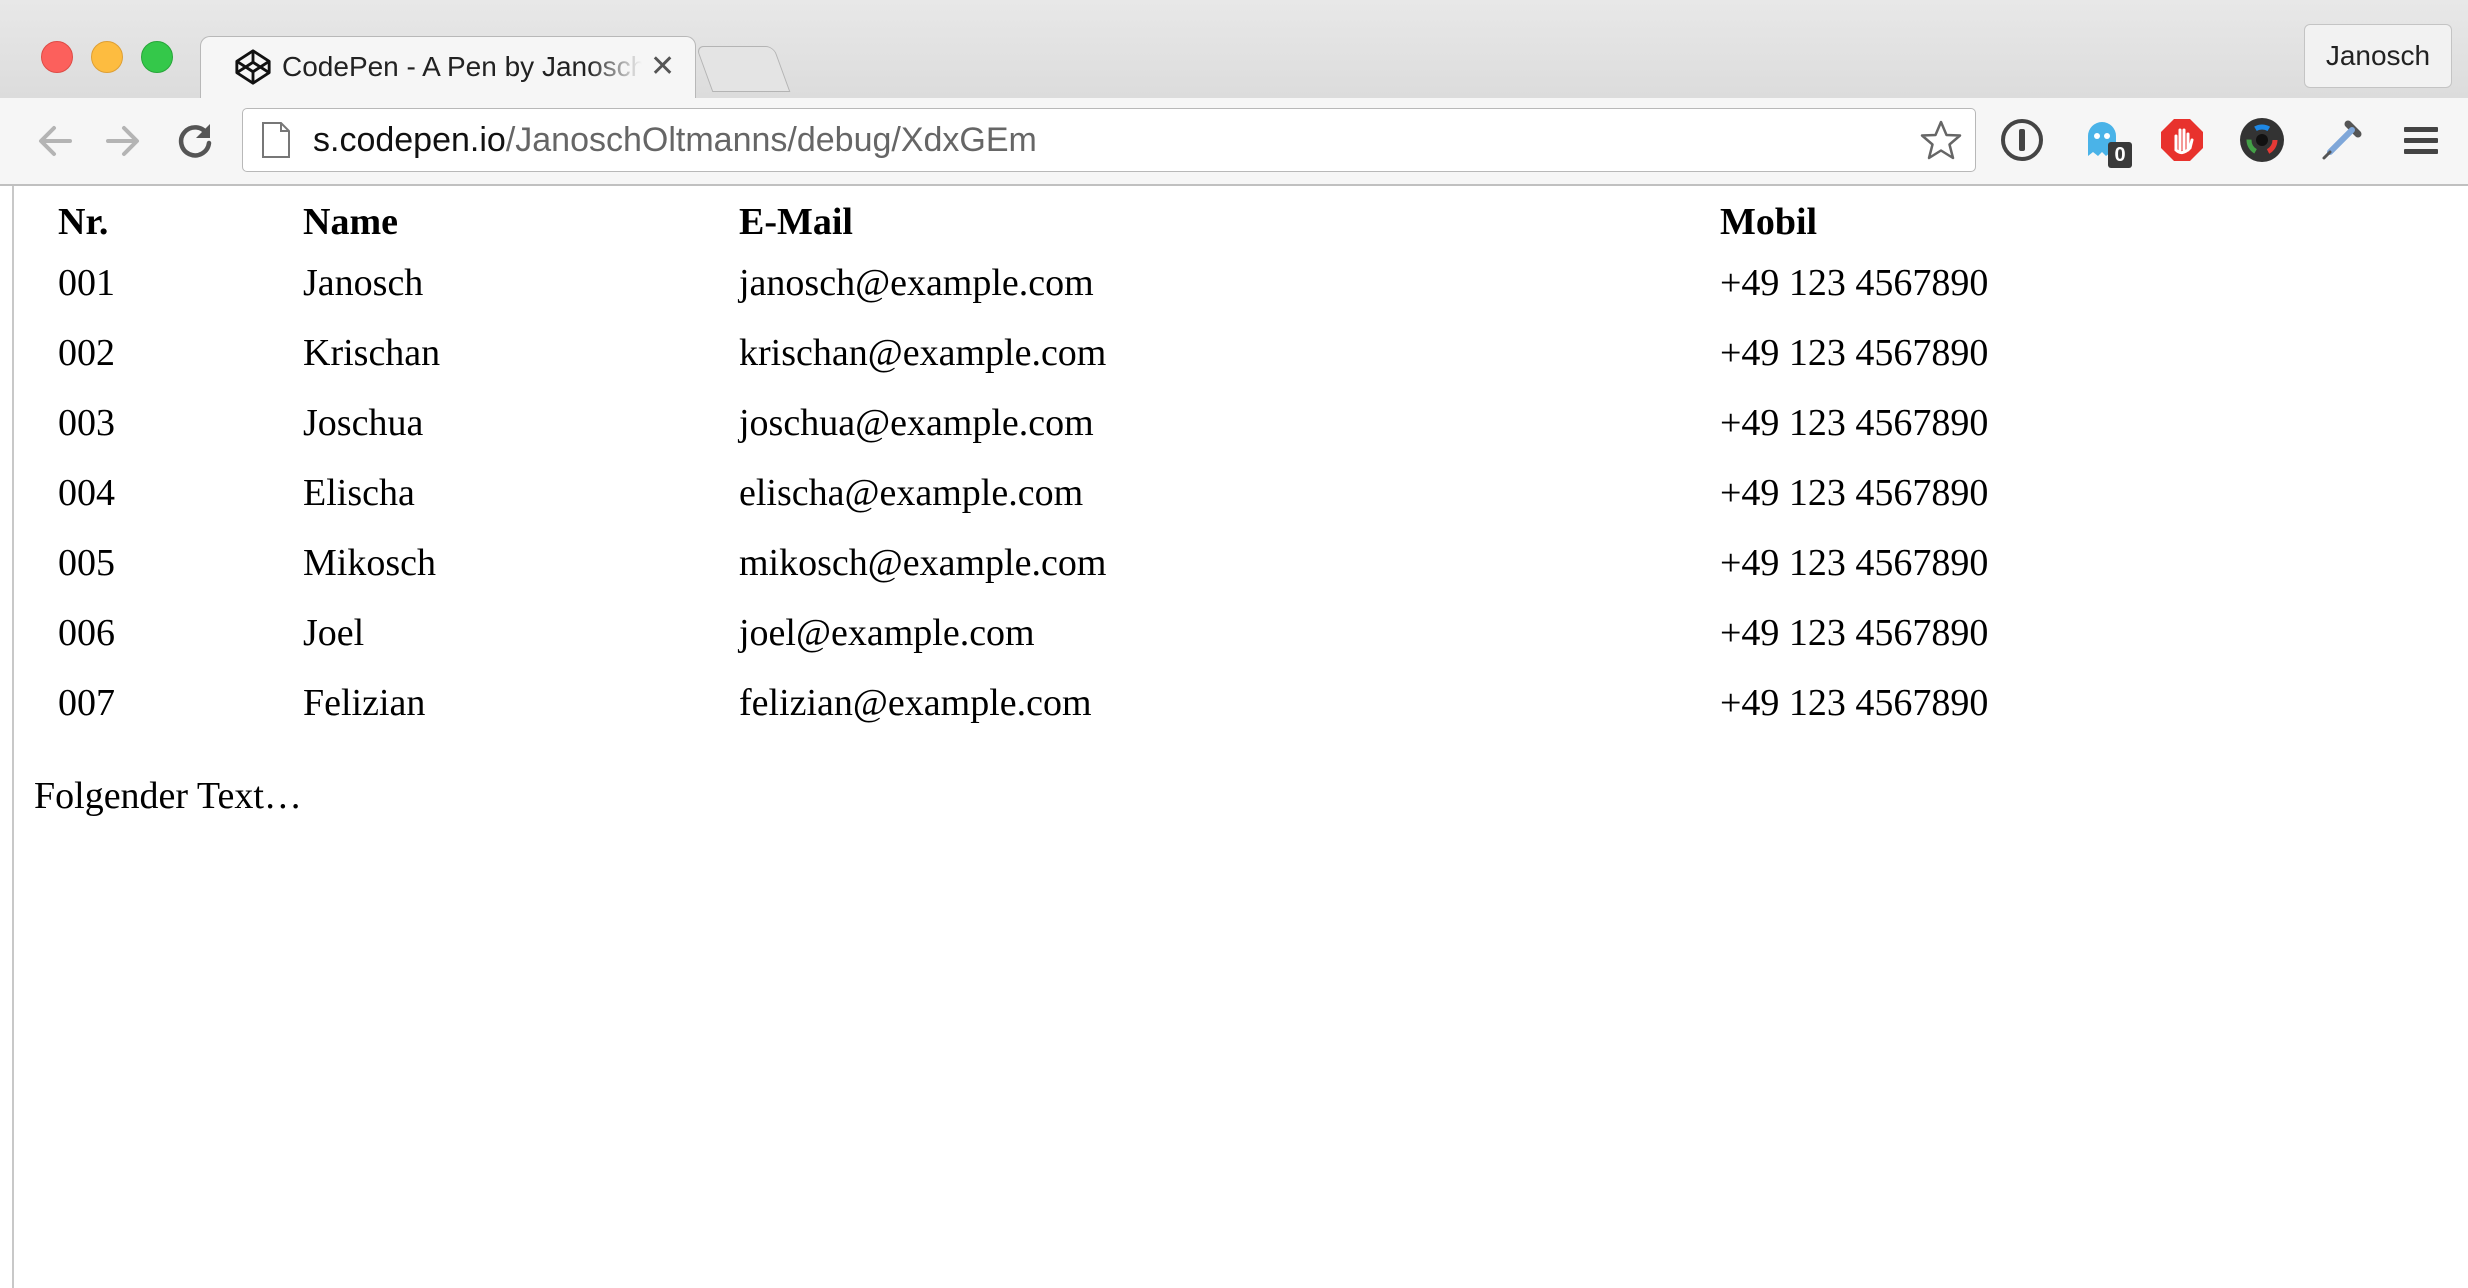 The height and width of the screenshot is (1288, 2468). Describe the element at coordinates (409, 139) in the screenshot. I see `url-host: s.codepen.io` at that location.